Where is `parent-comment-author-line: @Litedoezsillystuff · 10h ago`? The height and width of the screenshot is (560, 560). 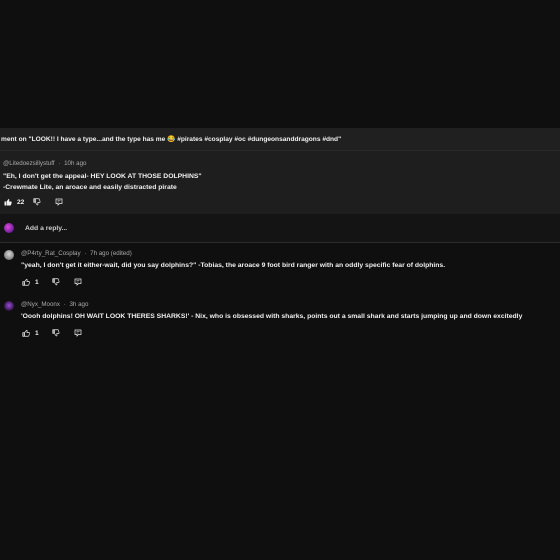
parent-comment-author-line: @Litedoezsillystuff · 10h ago is located at coordinates (44, 163).